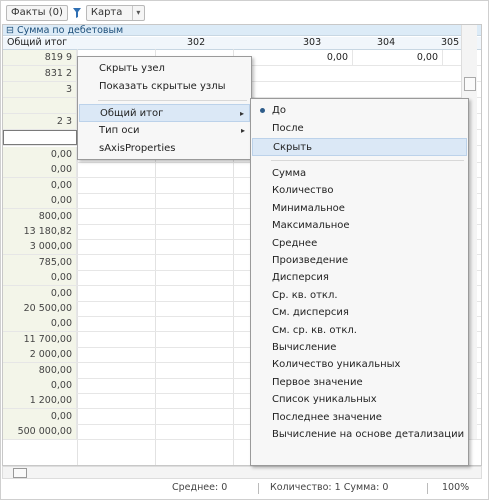 The height and width of the screenshot is (500, 489). I want to click on menu-item-label: Вычисление на основе детализации, so click(368, 434).